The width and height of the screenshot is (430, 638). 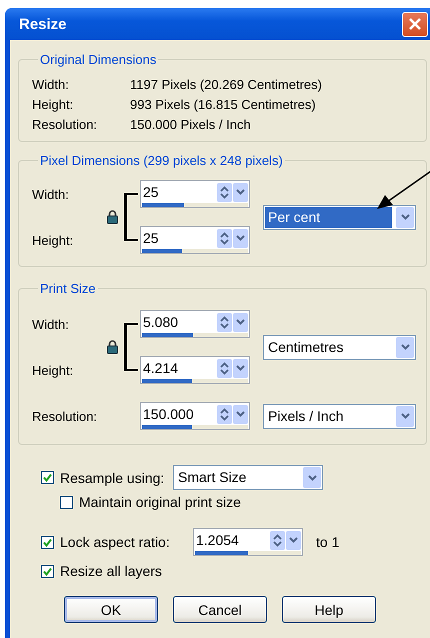 I want to click on spin-field: 150.000, so click(x=195, y=416).